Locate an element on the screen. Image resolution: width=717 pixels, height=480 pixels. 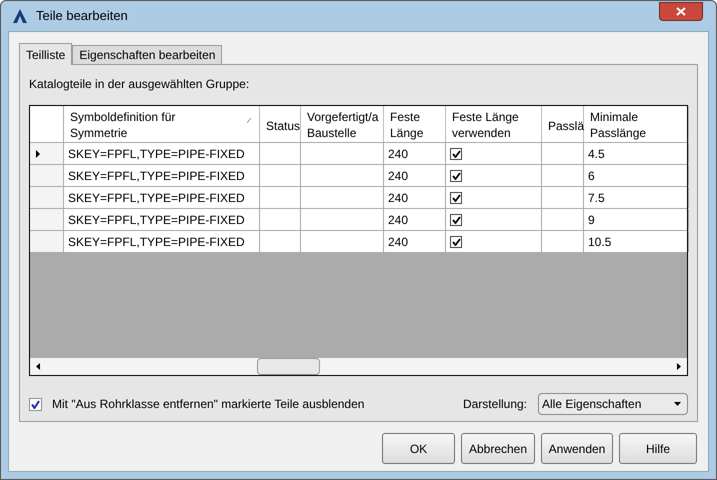
table-cell-text: 9 is located at coordinates (591, 220).